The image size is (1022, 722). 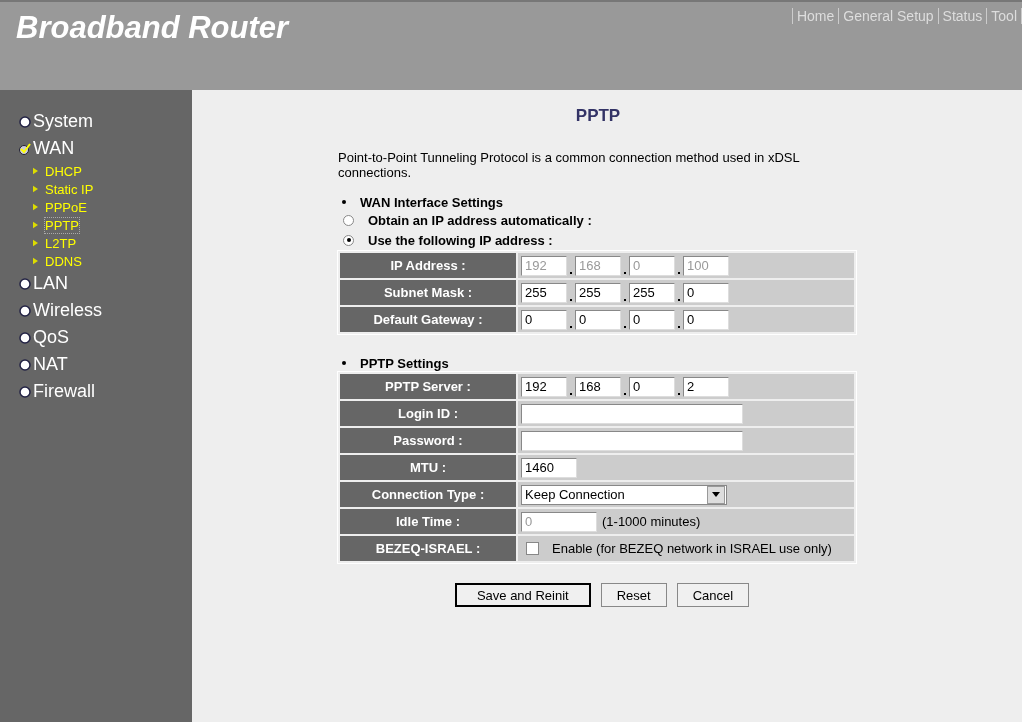 I want to click on field-label: MTU :, so click(x=428, y=467).